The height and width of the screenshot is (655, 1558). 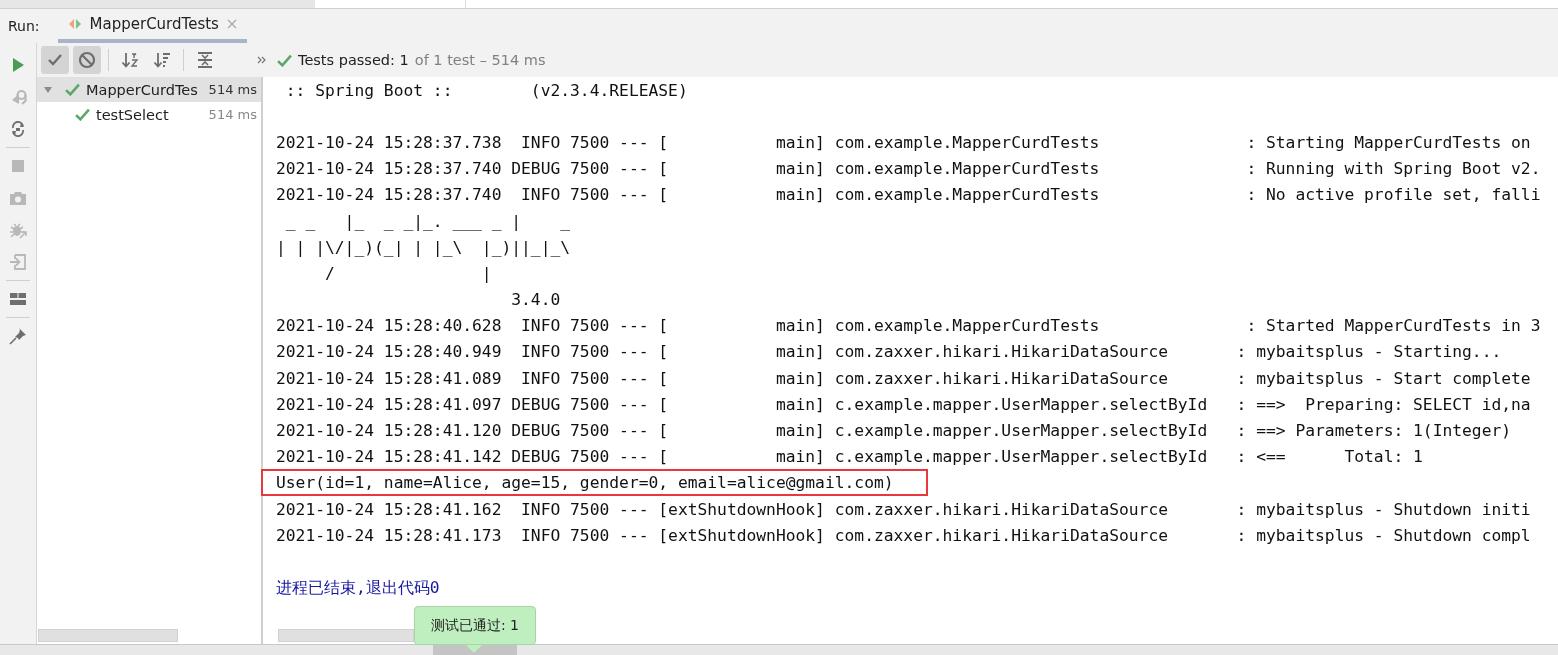 What do you see at coordinates (130, 60) in the screenshot?
I see `sort-alpha-icon` at bounding box center [130, 60].